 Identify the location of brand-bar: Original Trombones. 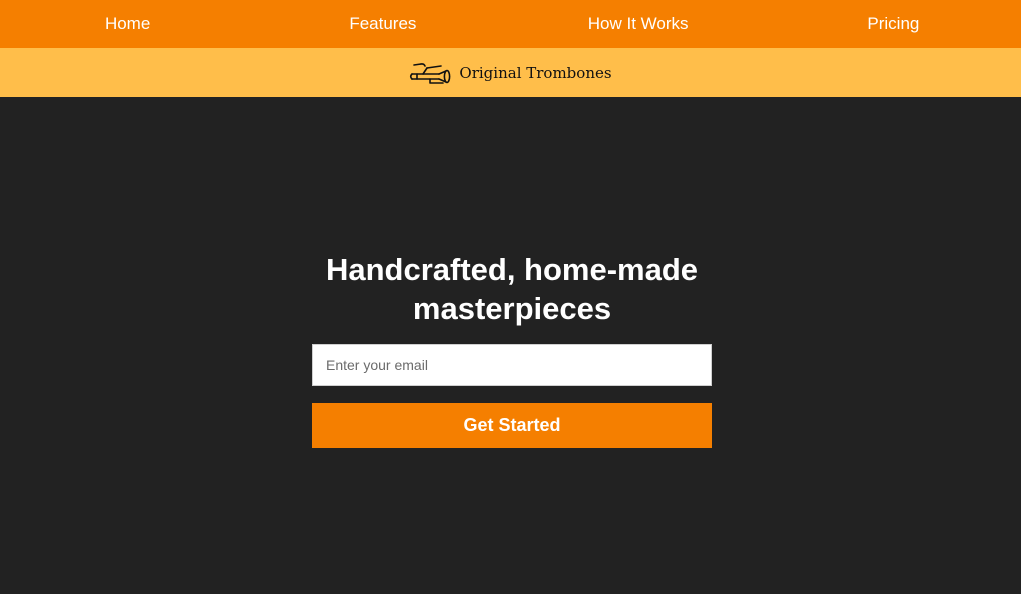
(510, 72).